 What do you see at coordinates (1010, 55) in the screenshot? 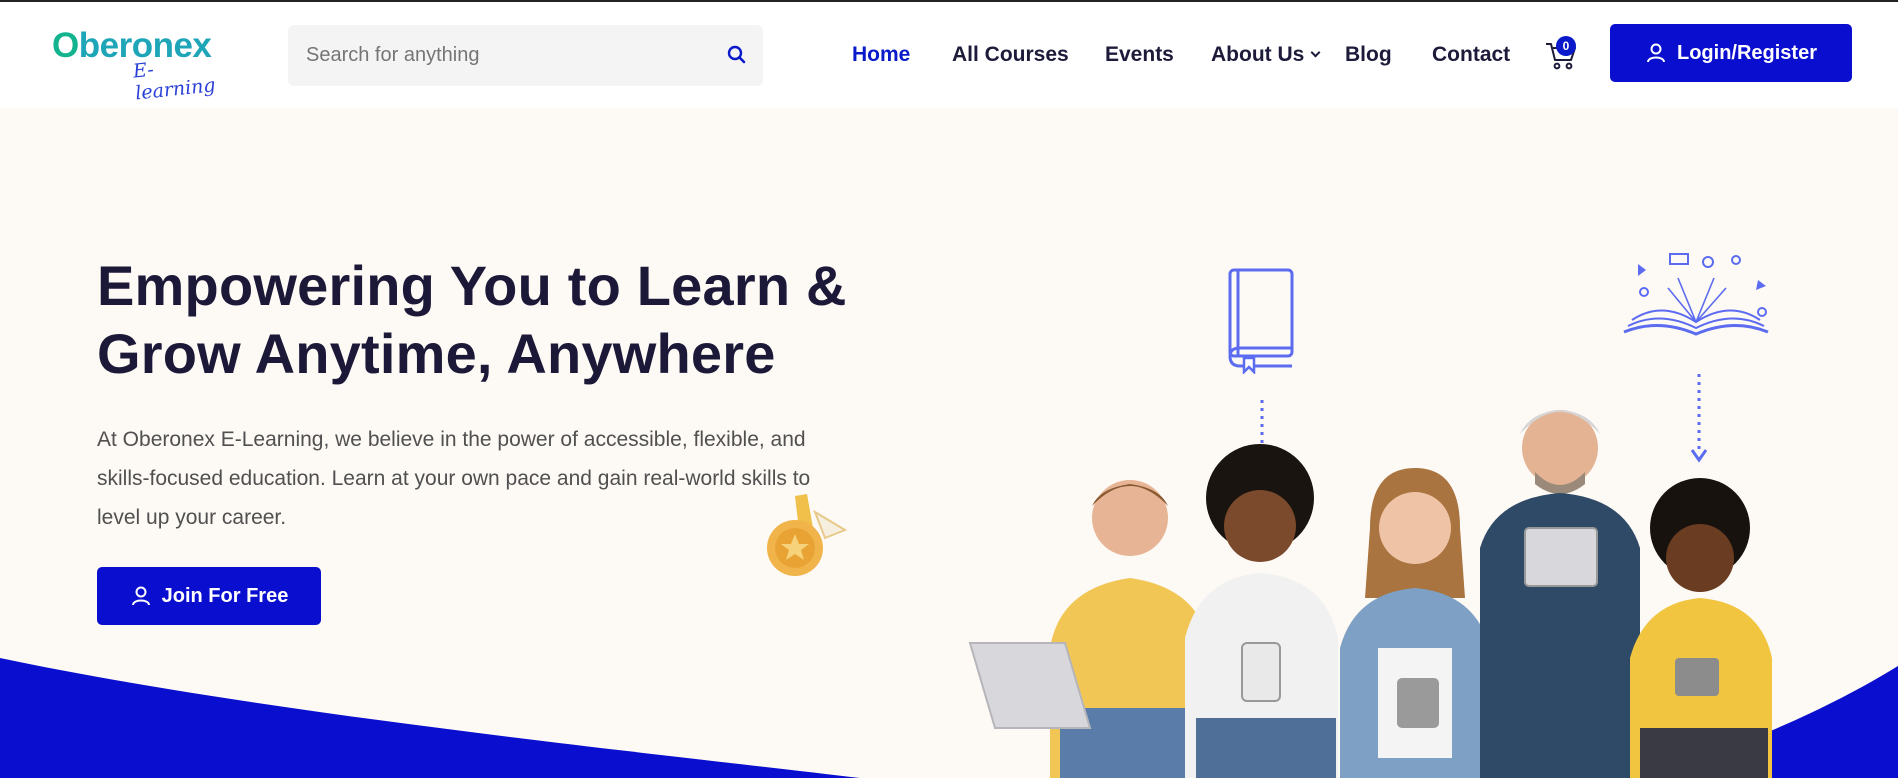
I see `nav-all-courses: All Courses` at bounding box center [1010, 55].